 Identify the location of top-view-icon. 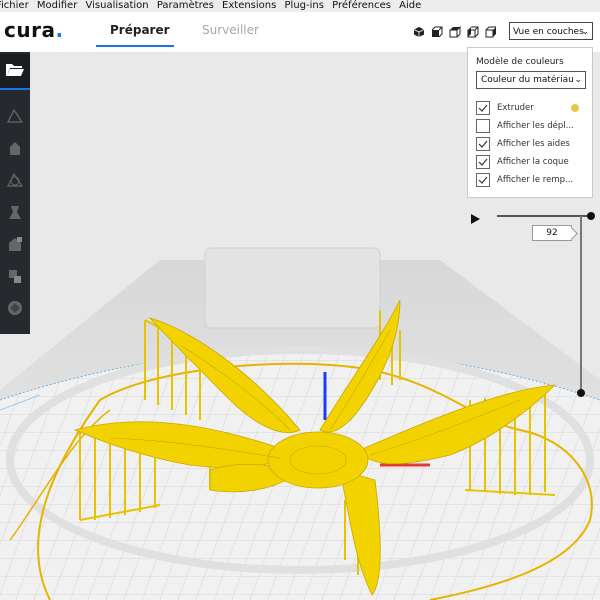
(455, 32).